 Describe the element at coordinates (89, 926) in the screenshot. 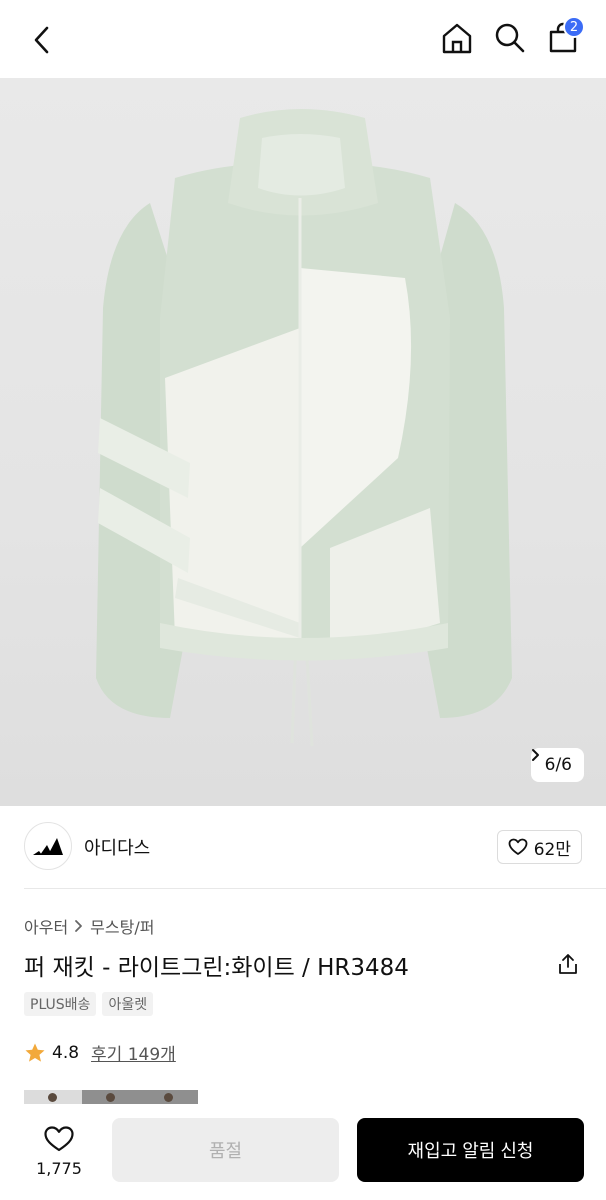

I see `breadcrumb: 아우터 무스탕/퍼` at that location.